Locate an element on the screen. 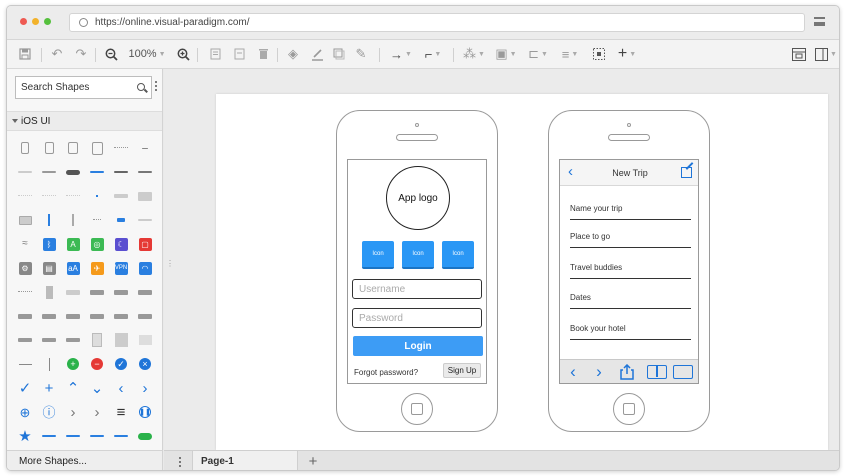  minimize-window-button is located at coordinates (35, 21).